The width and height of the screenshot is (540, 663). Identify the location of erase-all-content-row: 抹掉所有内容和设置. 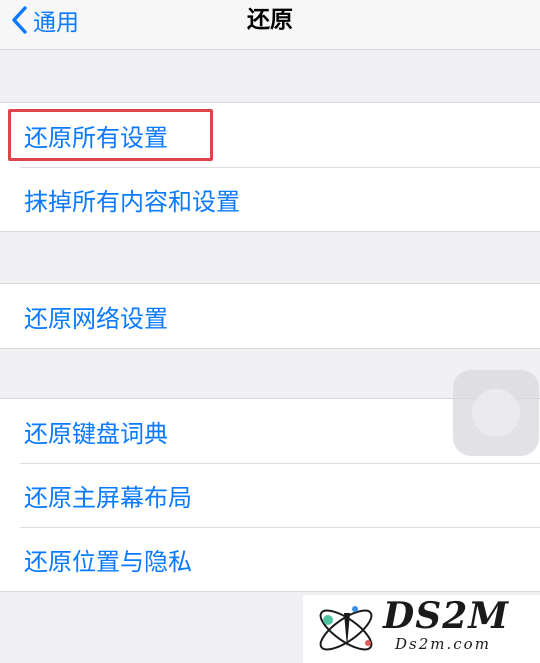
(270, 199).